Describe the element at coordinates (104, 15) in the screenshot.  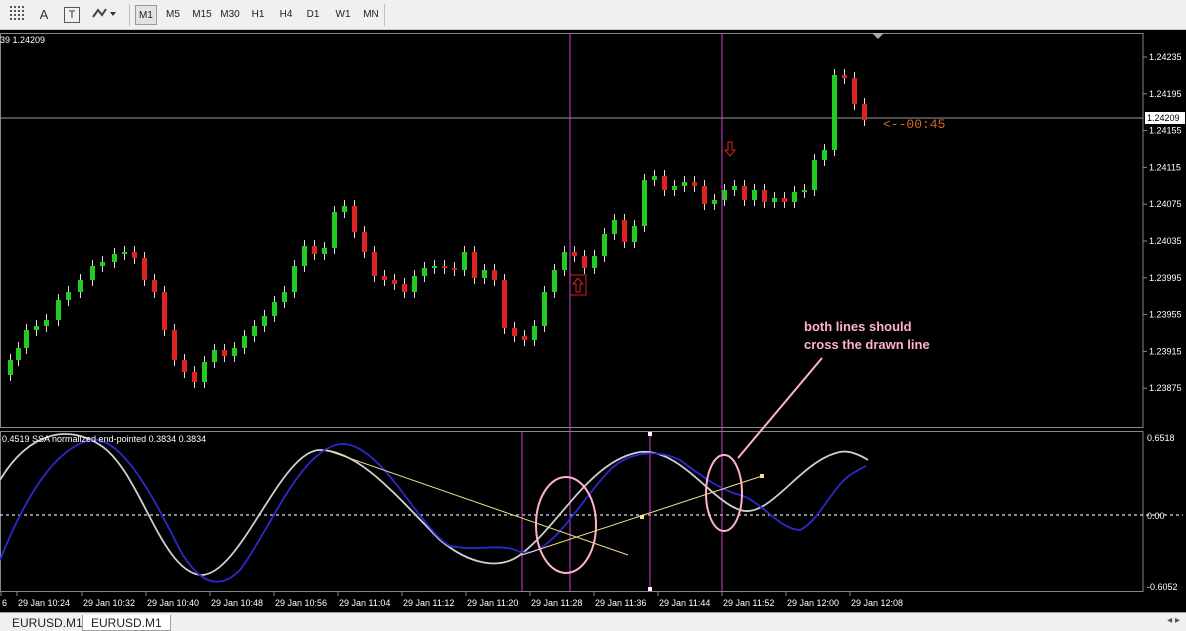
I see `shapes-icon` at that location.